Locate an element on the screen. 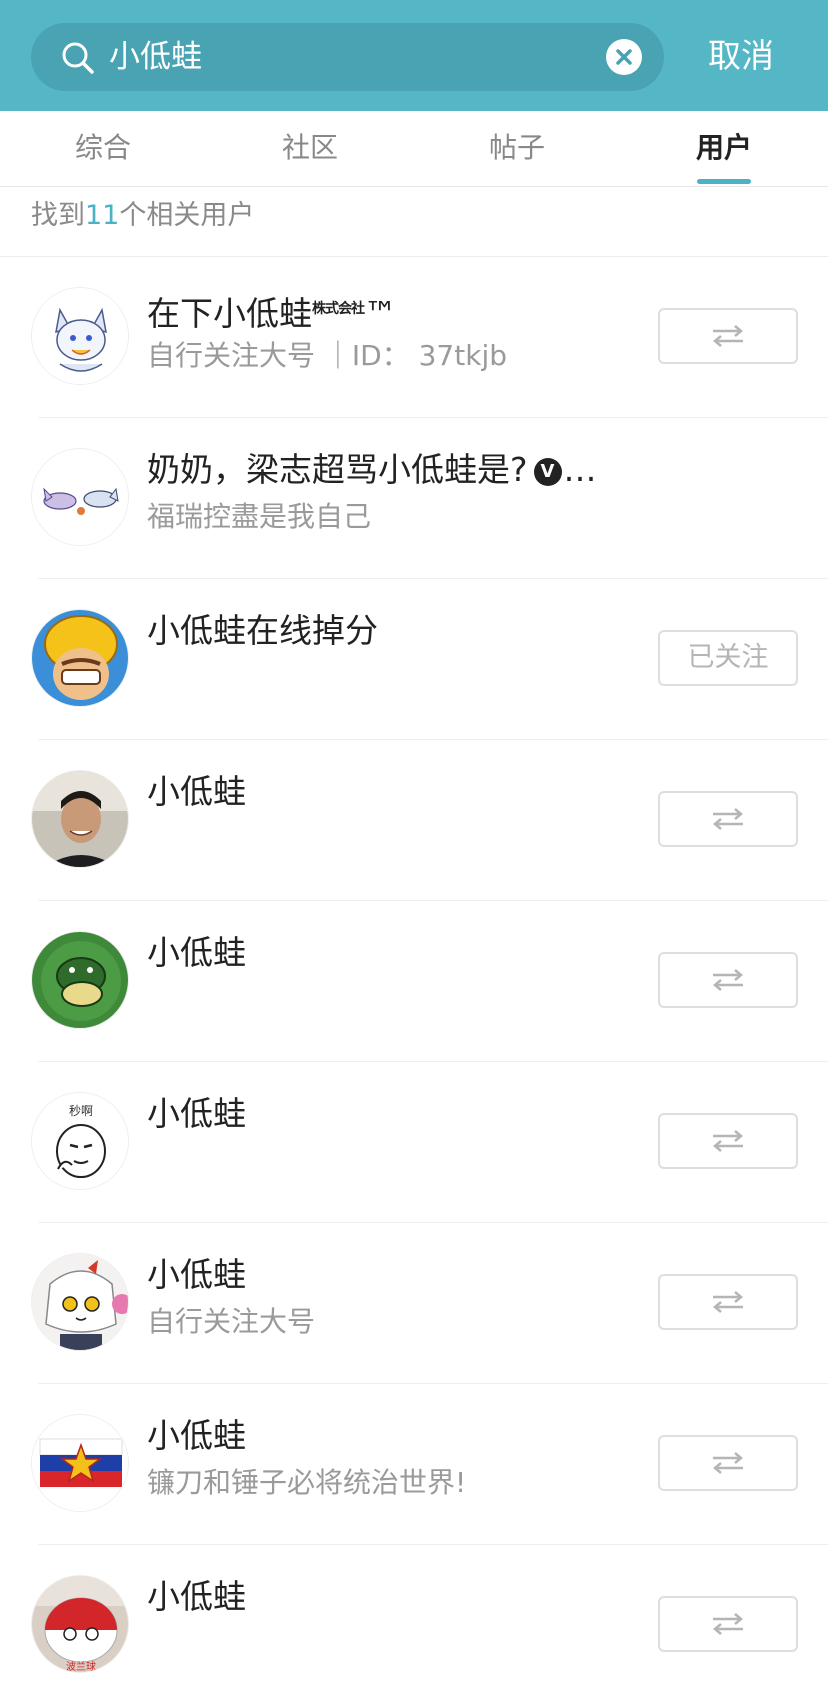 This screenshot has height=1690, width=828. result-count-number: 11 is located at coordinates (102, 215).